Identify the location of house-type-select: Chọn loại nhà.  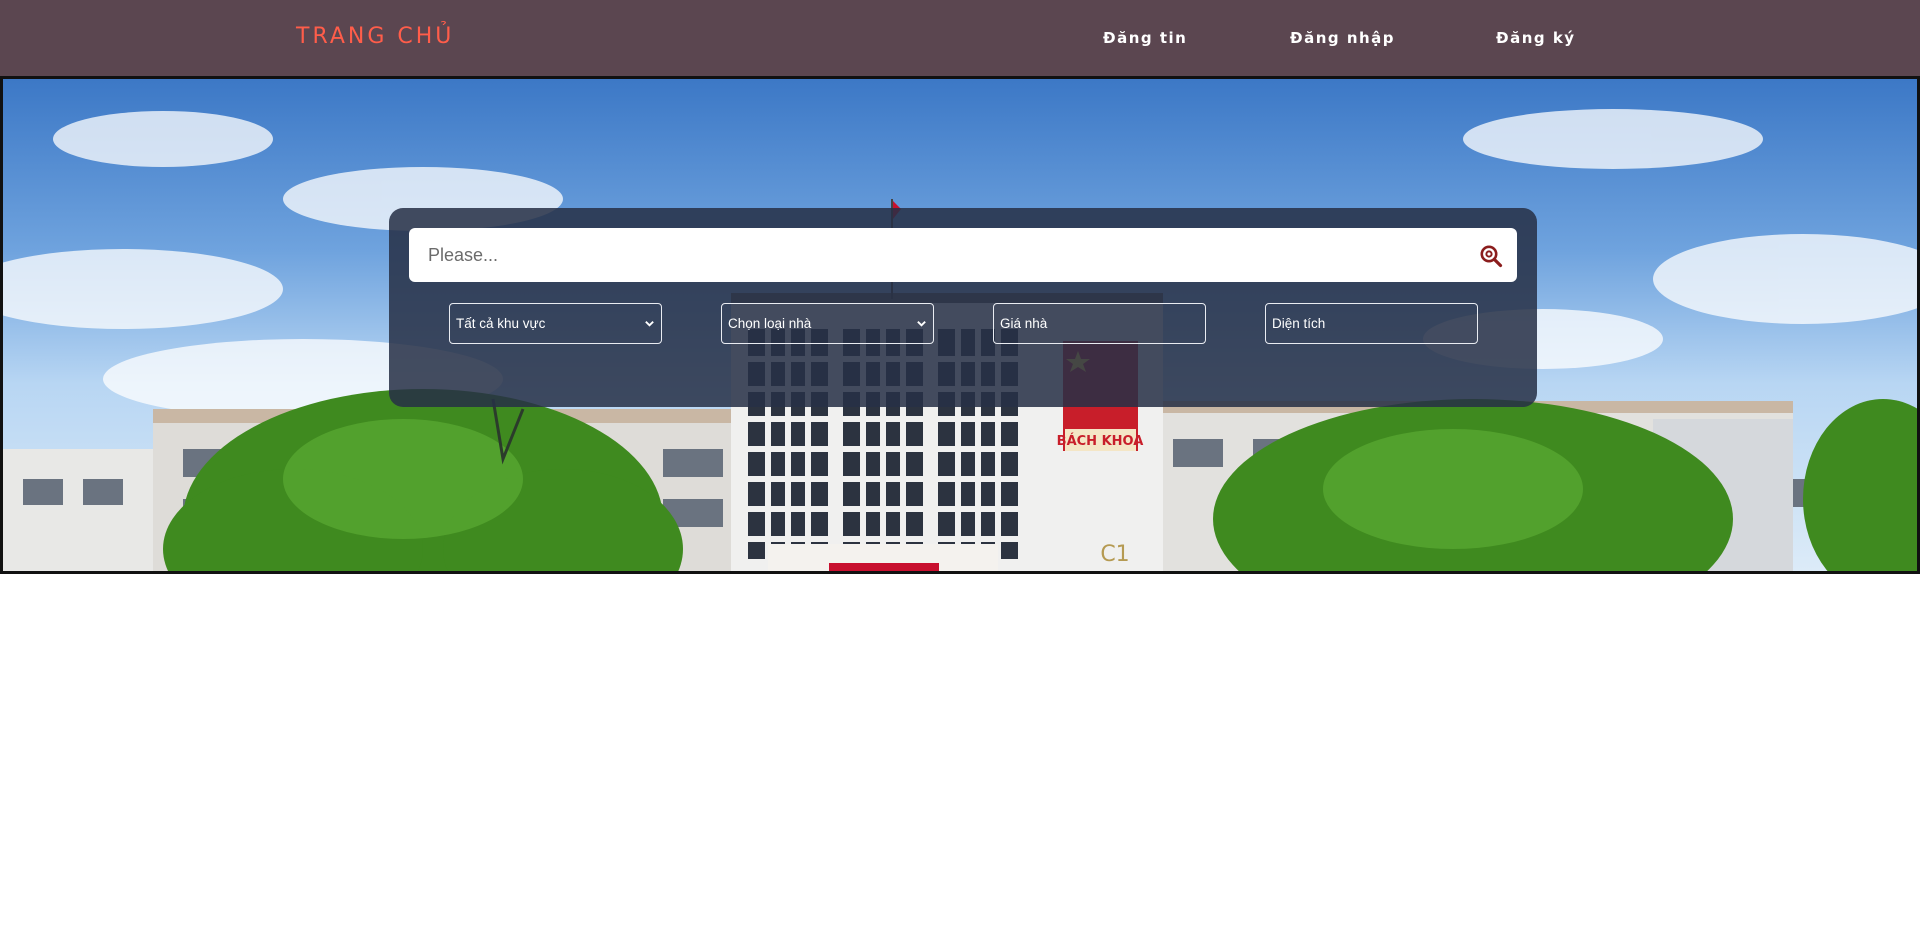
(827, 323).